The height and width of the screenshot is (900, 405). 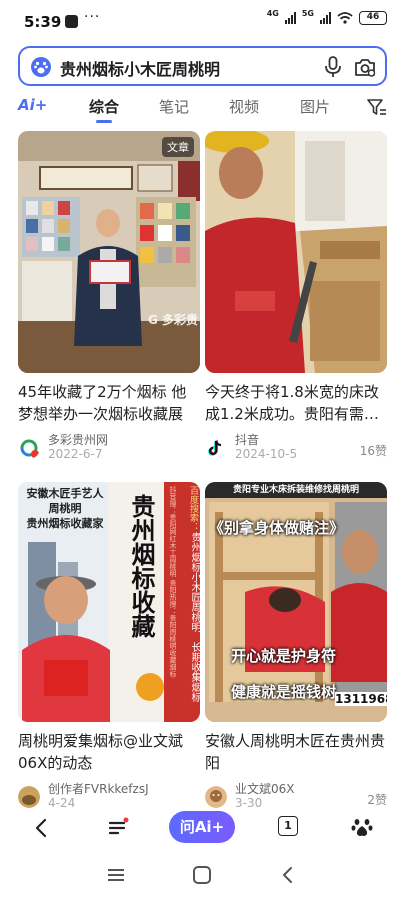 What do you see at coordinates (315, 106) in the screenshot?
I see `tab-images: 图片` at bounding box center [315, 106].